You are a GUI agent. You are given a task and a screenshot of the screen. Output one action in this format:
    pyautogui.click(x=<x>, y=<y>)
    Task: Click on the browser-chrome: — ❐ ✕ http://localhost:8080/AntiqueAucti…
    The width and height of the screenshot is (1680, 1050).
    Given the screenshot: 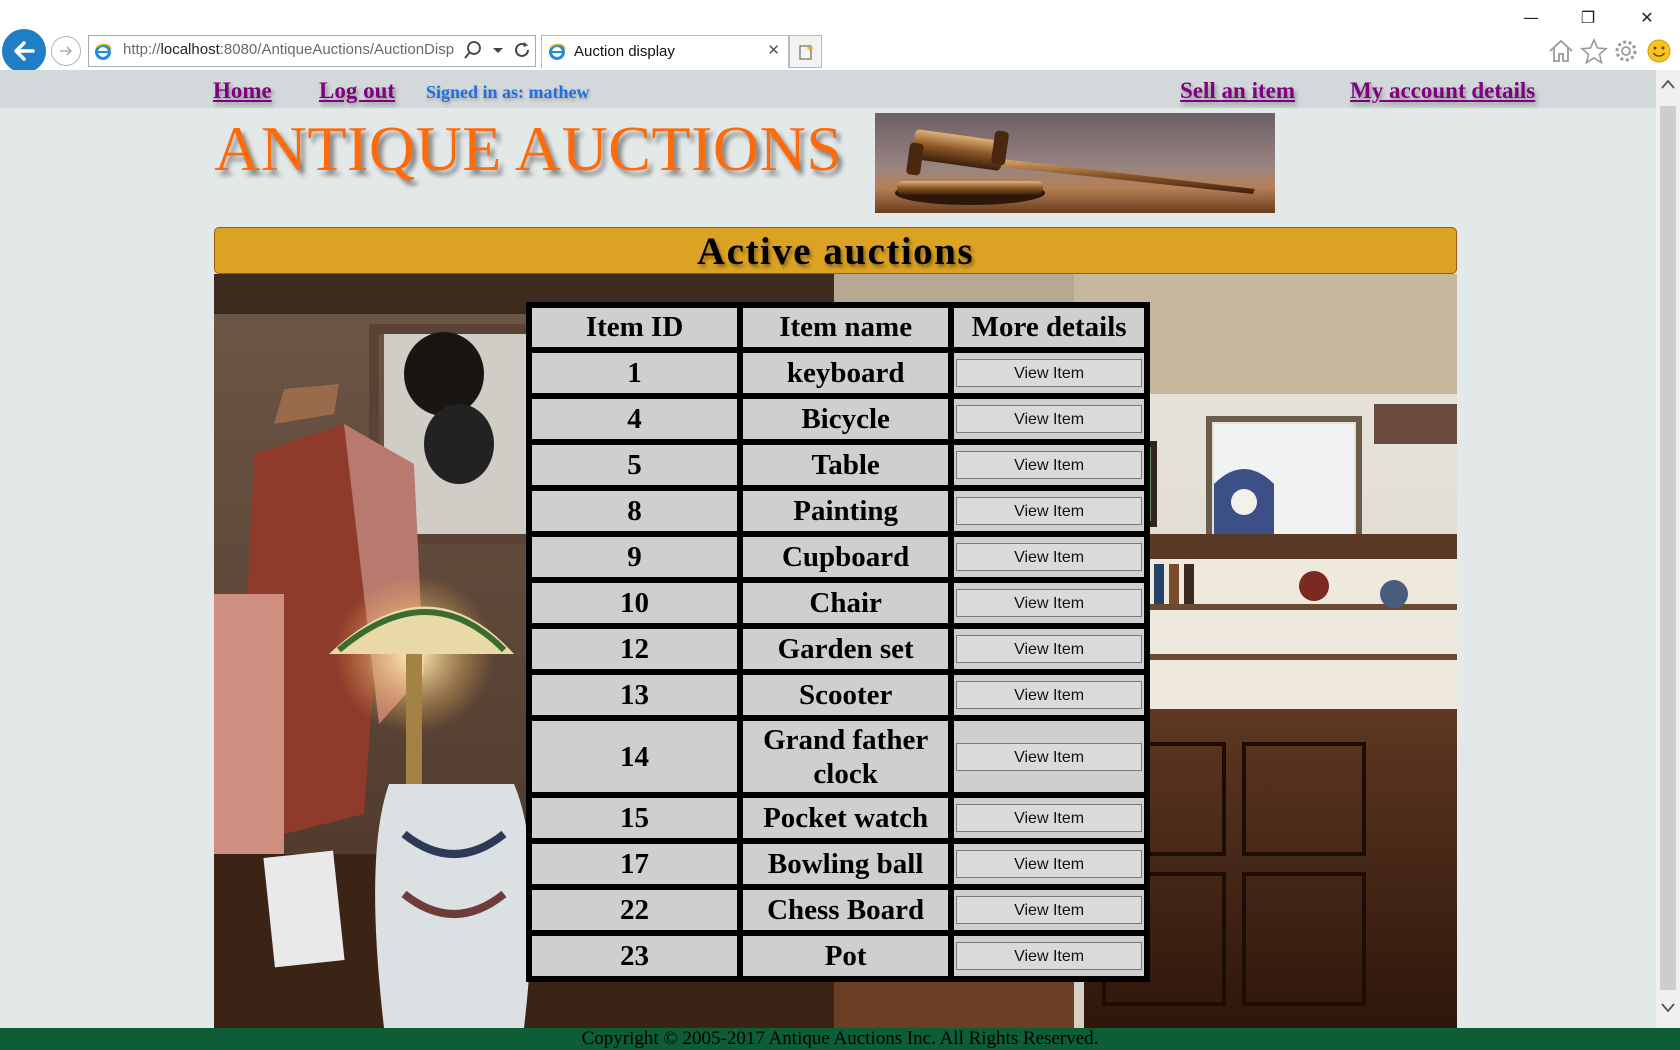 What is the action you would take?
    pyautogui.click(x=840, y=36)
    